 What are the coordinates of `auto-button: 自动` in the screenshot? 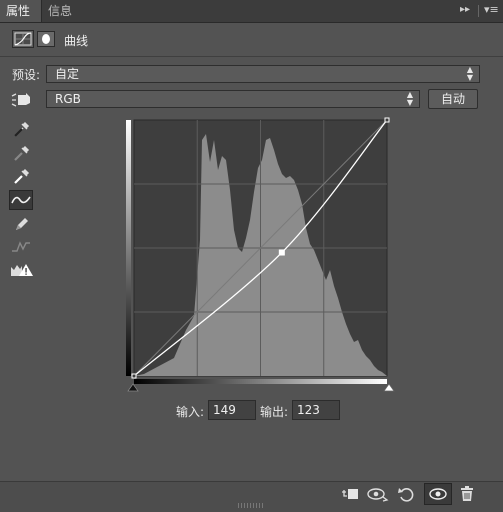 It's located at (453, 99).